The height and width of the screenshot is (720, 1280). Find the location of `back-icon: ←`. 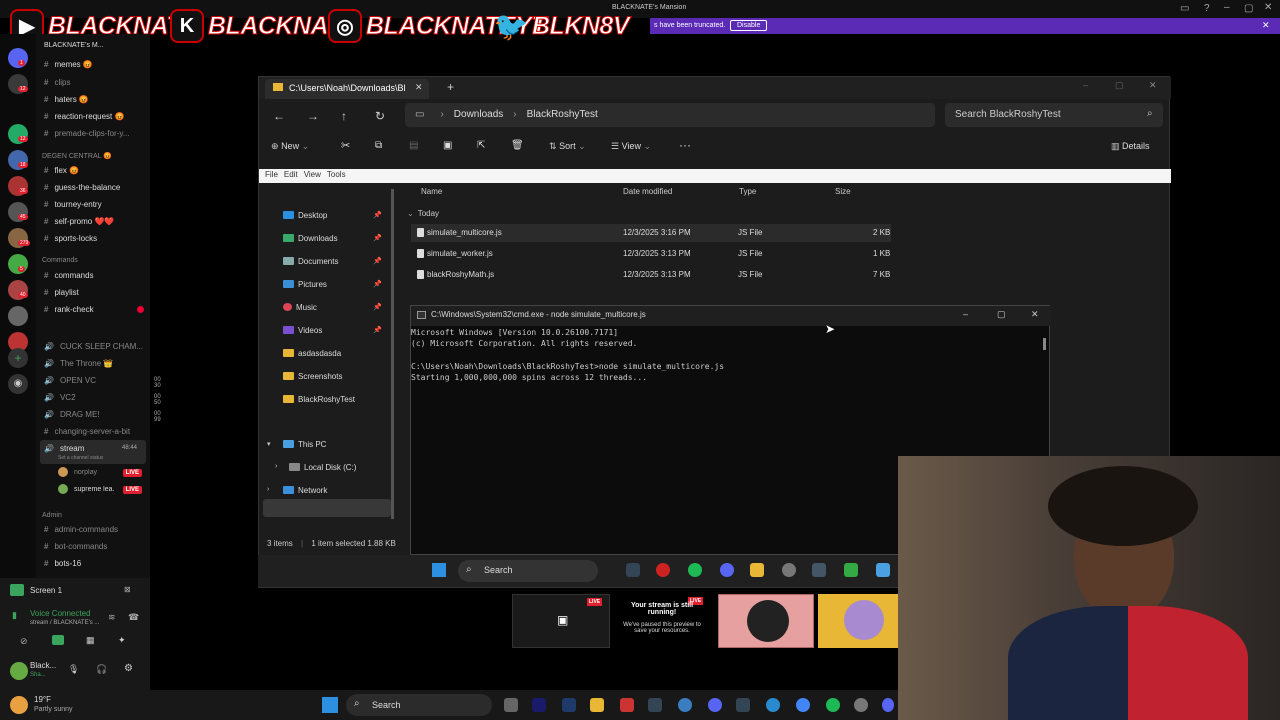

back-icon: ← is located at coordinates (279, 116).